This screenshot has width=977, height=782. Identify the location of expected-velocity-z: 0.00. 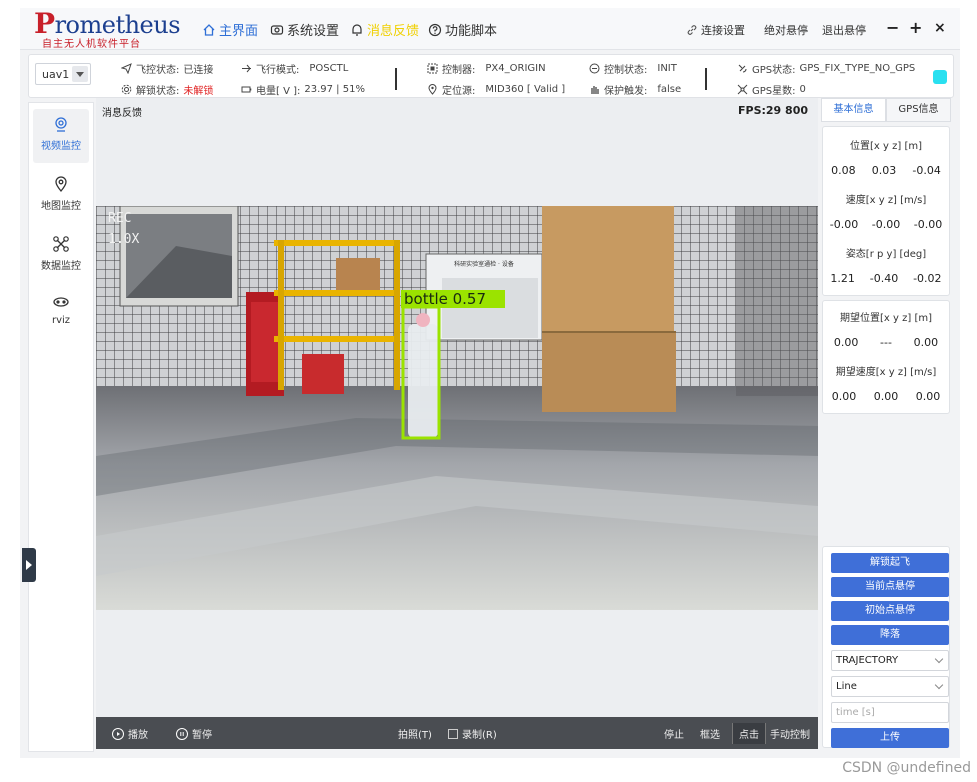
(928, 396).